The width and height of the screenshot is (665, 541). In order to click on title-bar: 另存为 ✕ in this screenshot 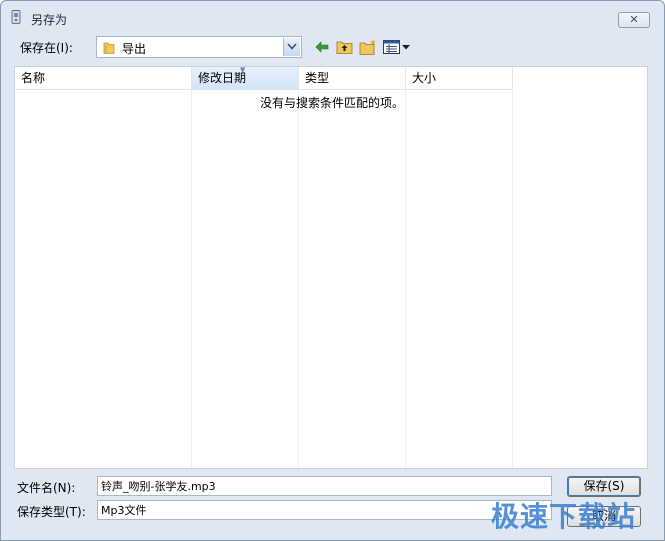, I will do `click(332, 18)`.